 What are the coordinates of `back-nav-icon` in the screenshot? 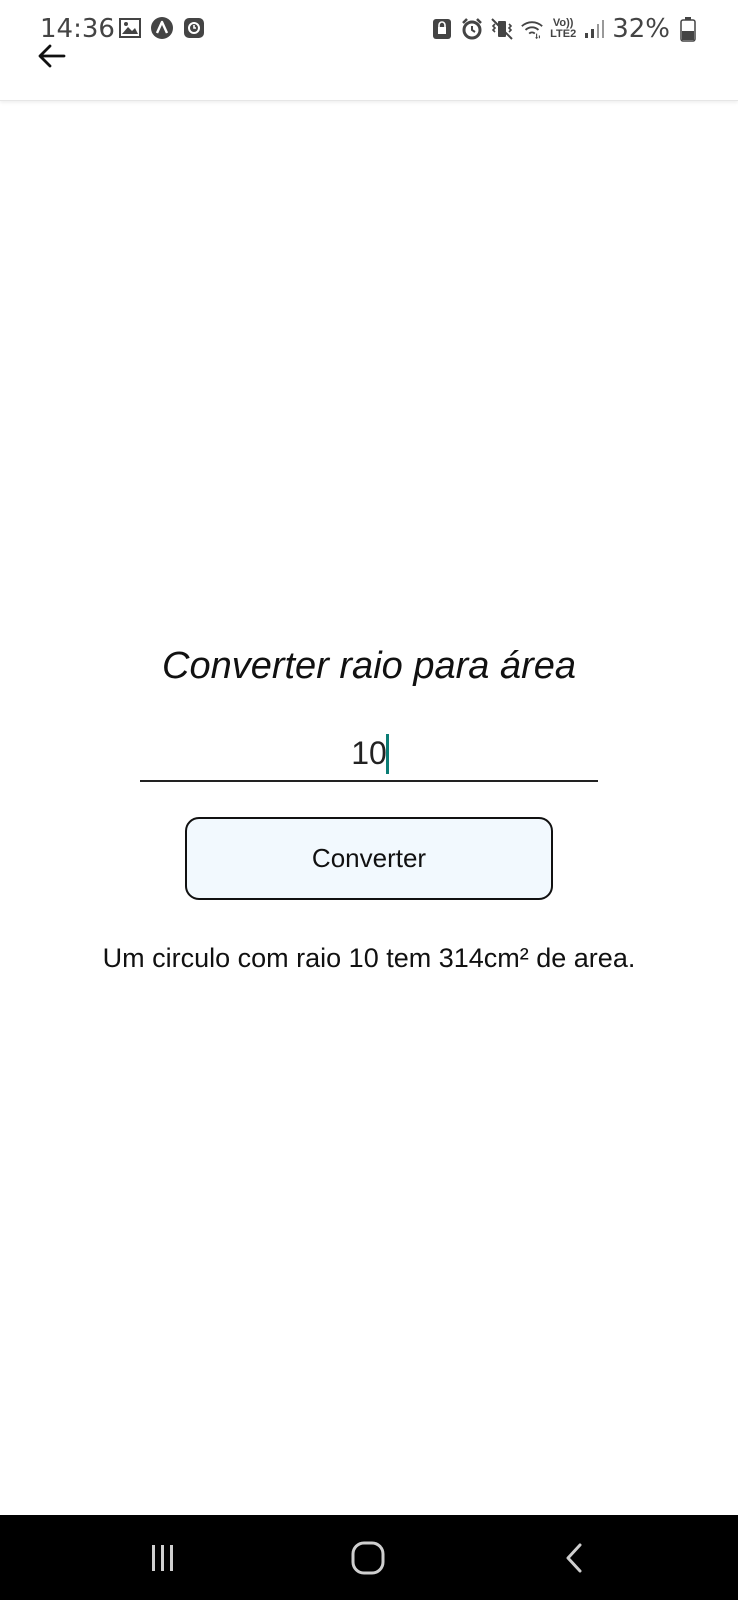 It's located at (574, 1558).